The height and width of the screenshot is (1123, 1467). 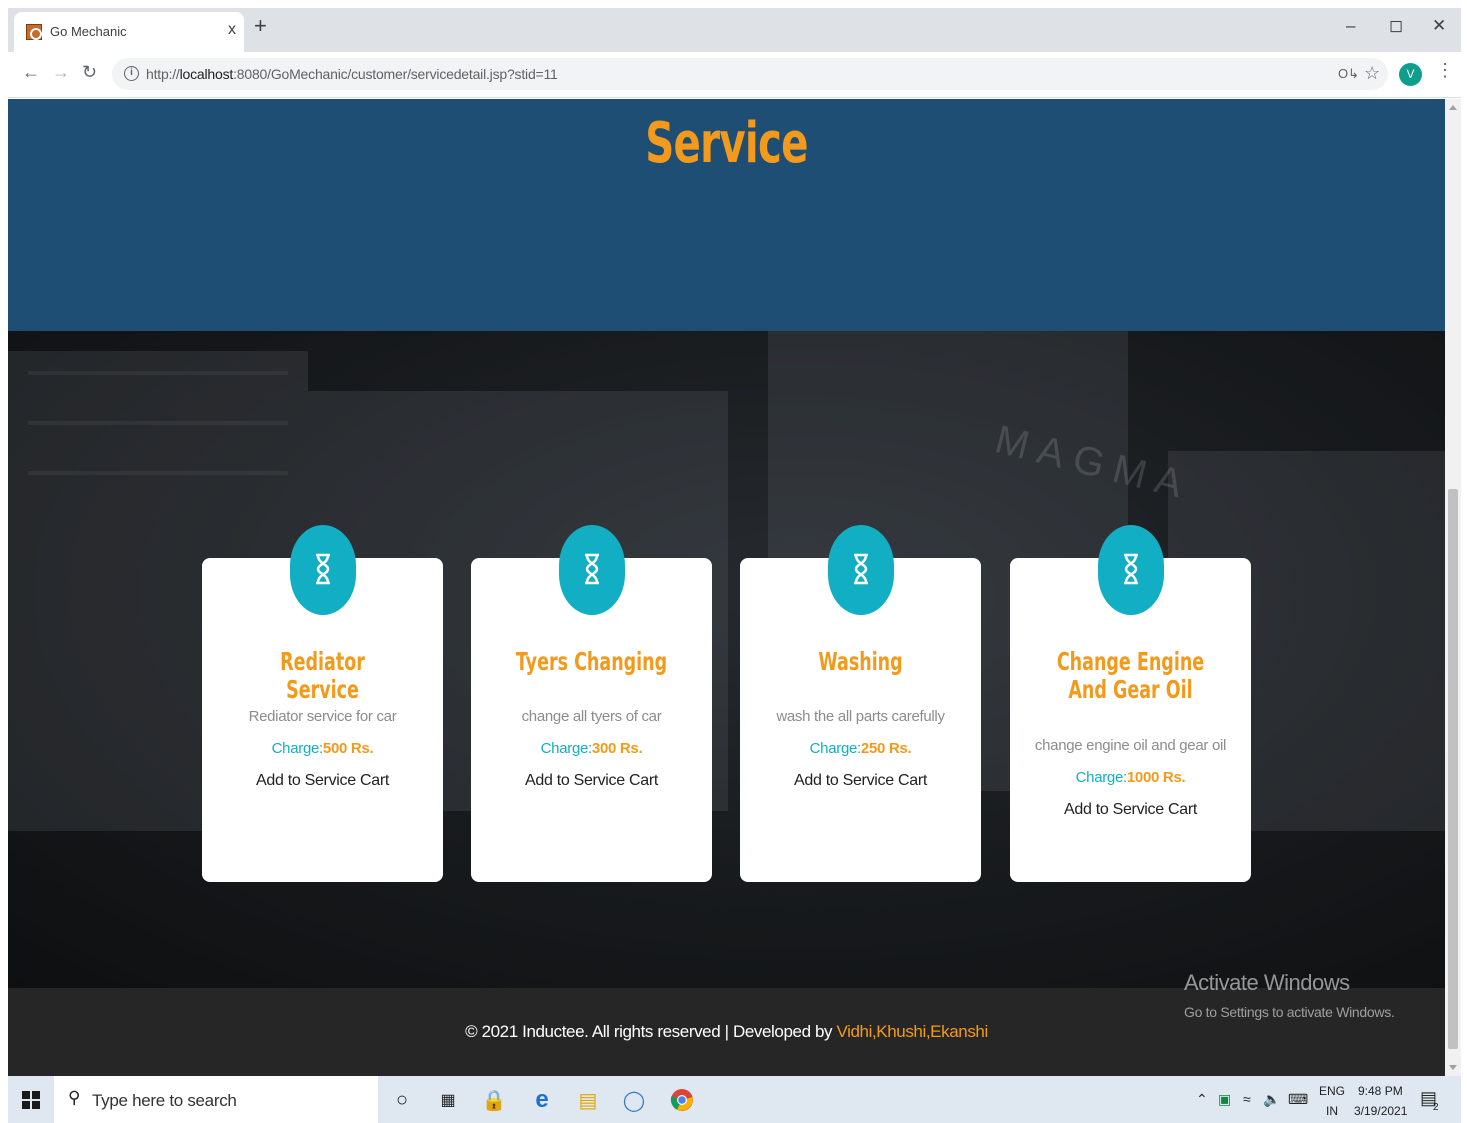 I want to click on maximize-icon: ◻, so click(x=1396, y=26).